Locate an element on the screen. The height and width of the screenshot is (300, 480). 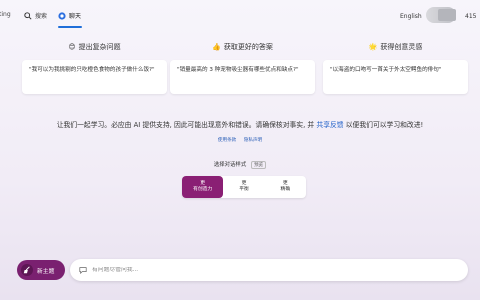
feature-title: 获取更好的答案 is located at coordinates (248, 47).